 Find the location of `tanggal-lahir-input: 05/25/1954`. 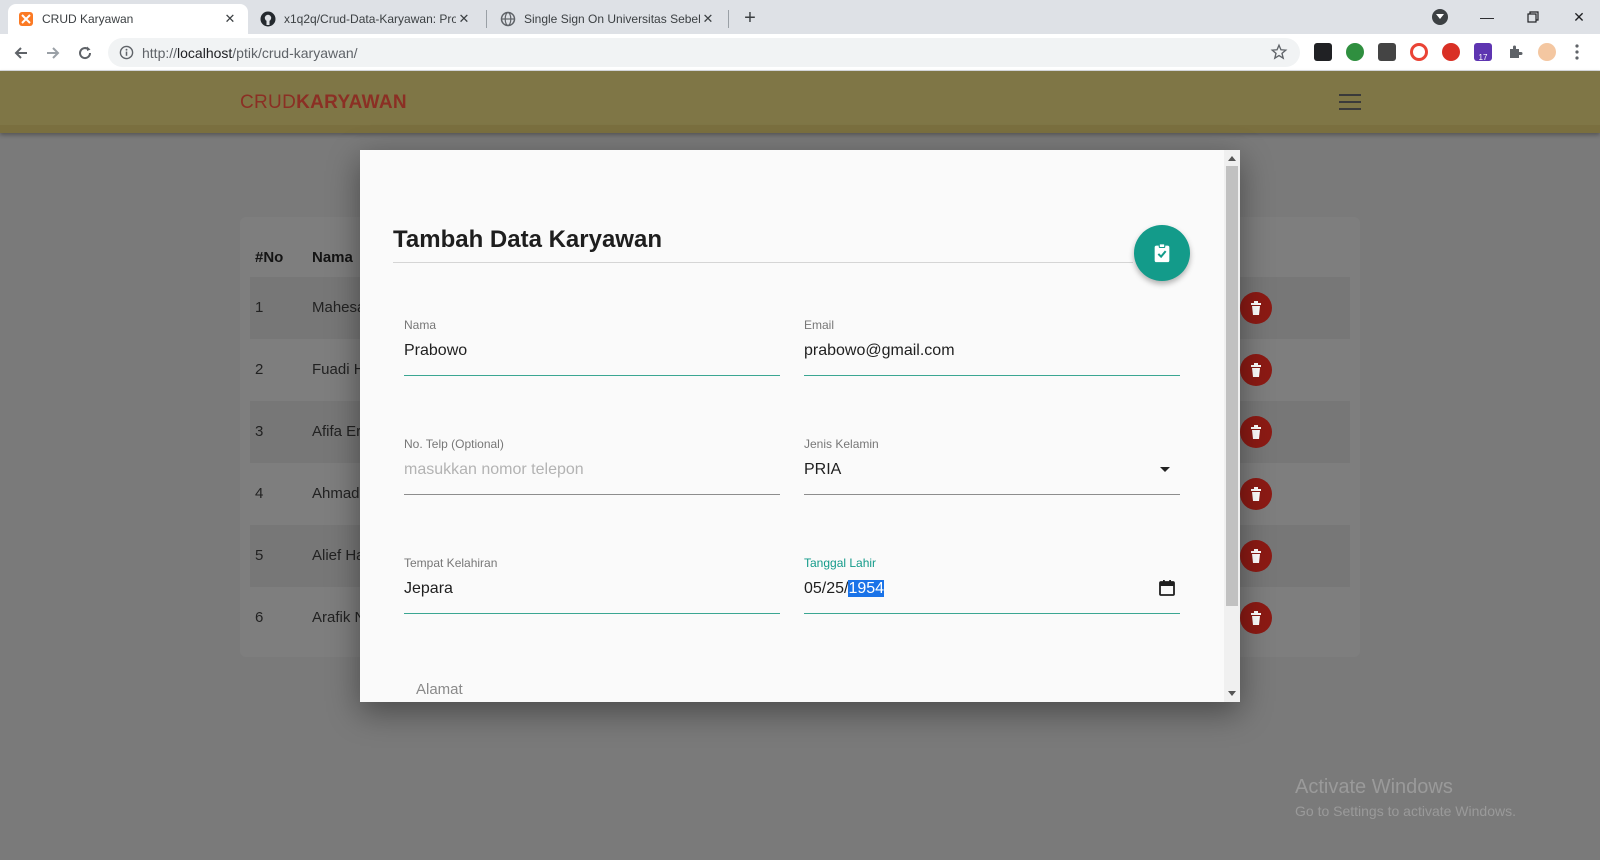

tanggal-lahir-input: 05/25/1954 is located at coordinates (844, 589).